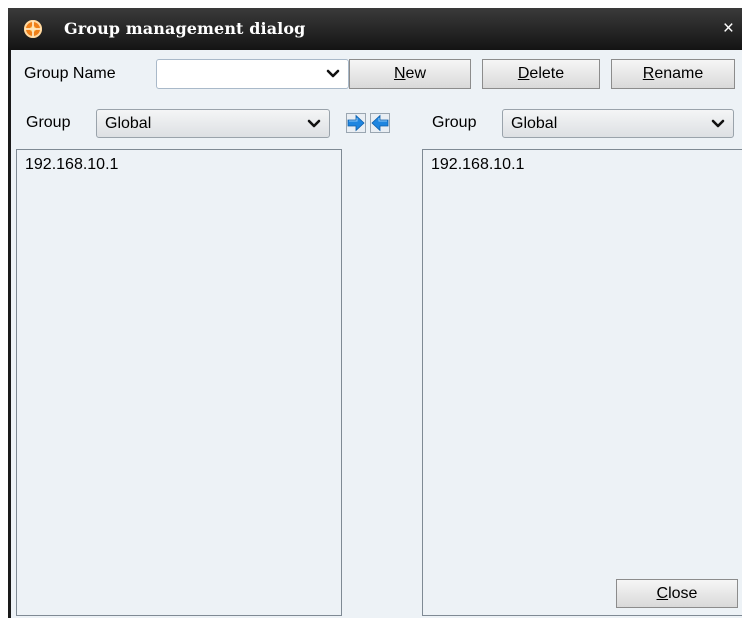 The image size is (742, 618). I want to click on delete-button: Delete, so click(541, 74).